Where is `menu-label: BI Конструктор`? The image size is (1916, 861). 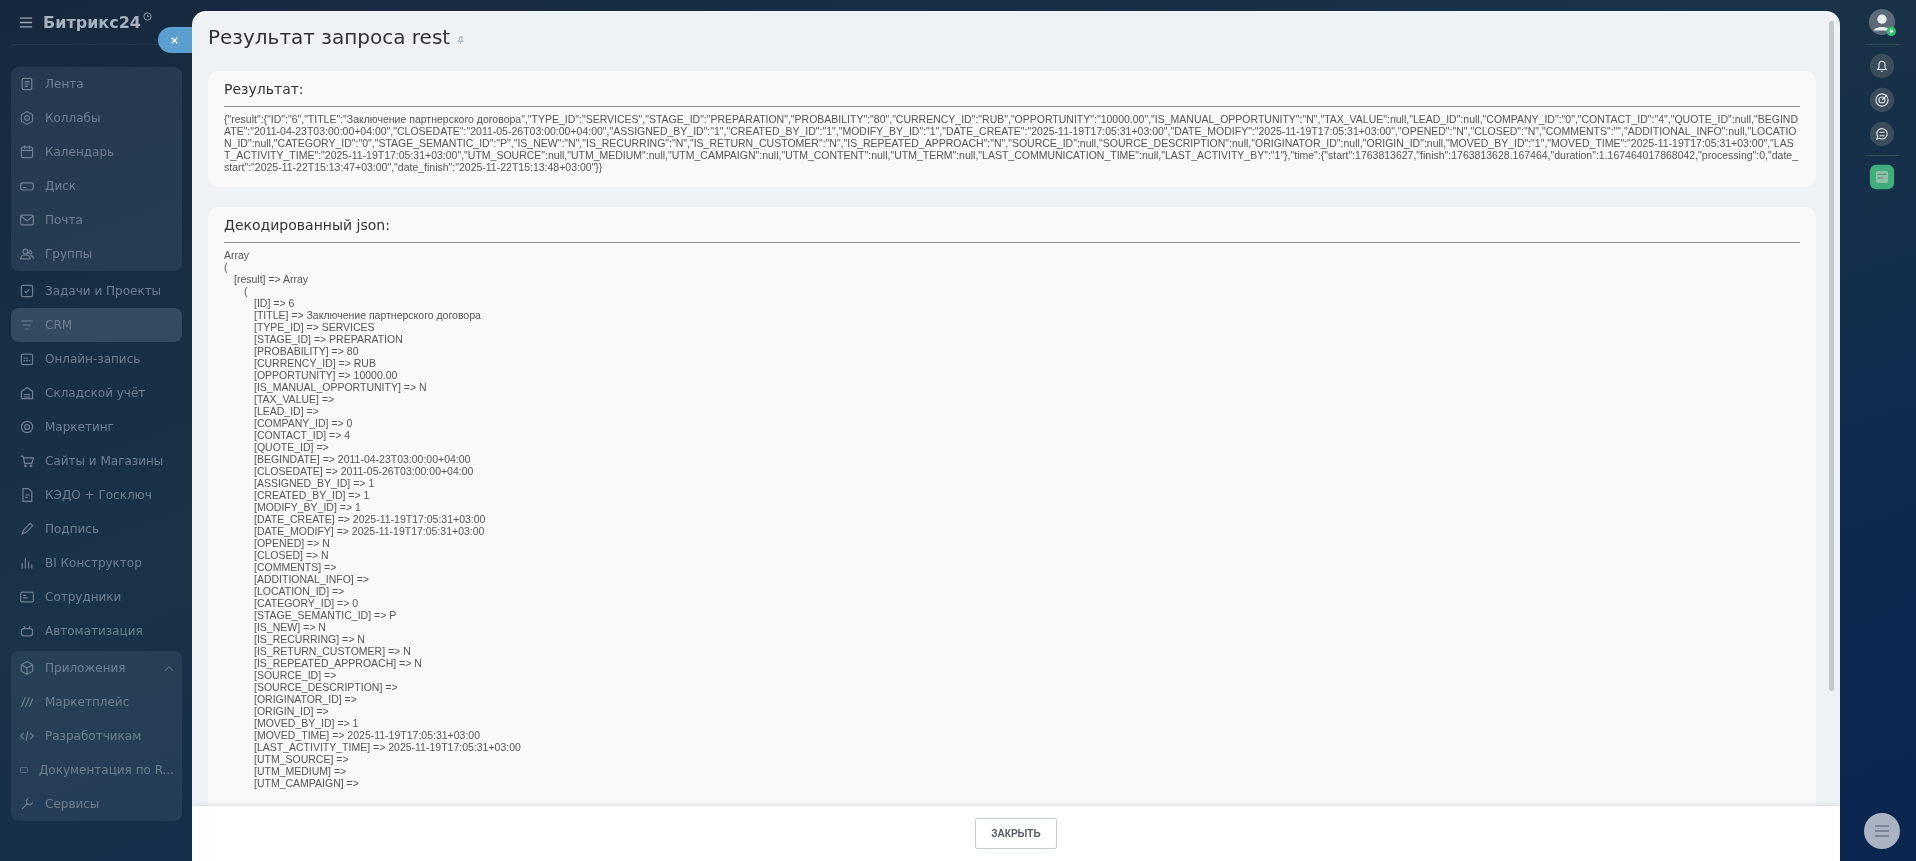 menu-label: BI Конструктор is located at coordinates (93, 563).